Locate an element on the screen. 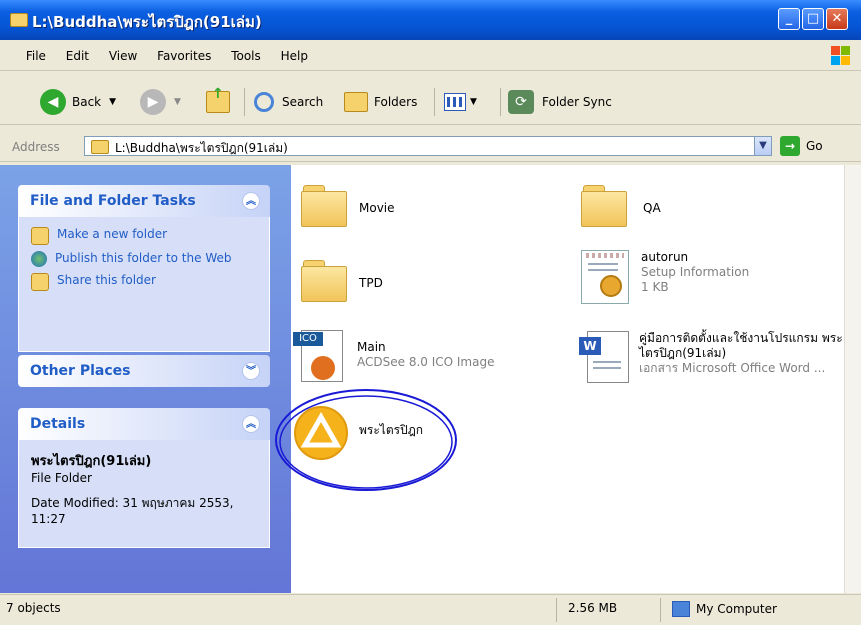  new-folder-icon is located at coordinates (40, 236).